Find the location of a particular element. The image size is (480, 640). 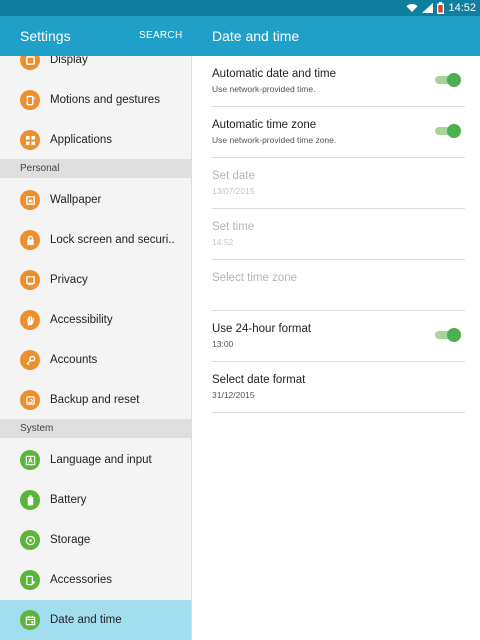

search-button: SEARCH is located at coordinates (160, 35).